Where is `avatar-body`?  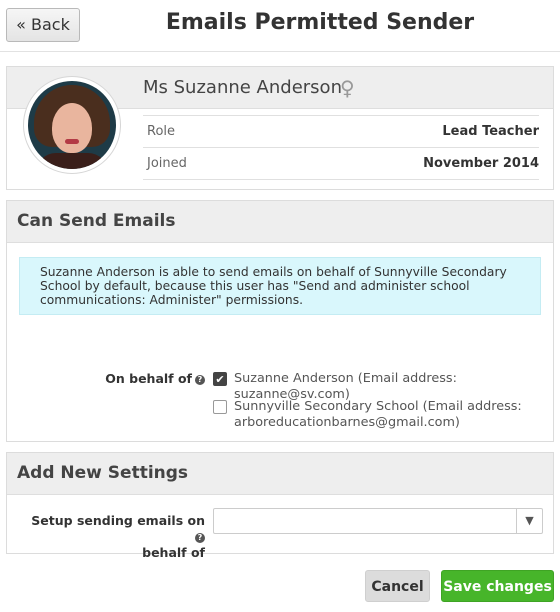
avatar-body is located at coordinates (72, 161).